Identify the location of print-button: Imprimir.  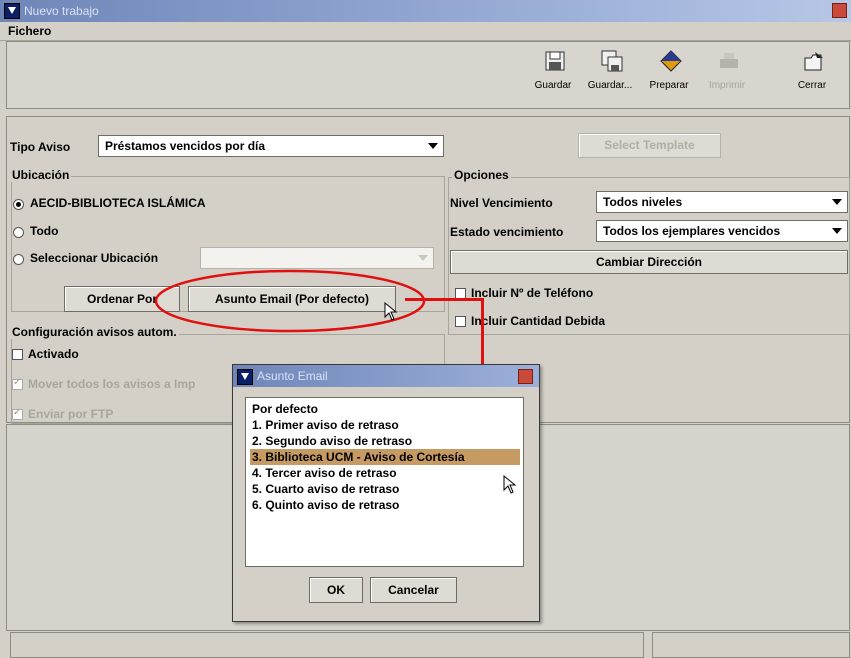
(727, 73).